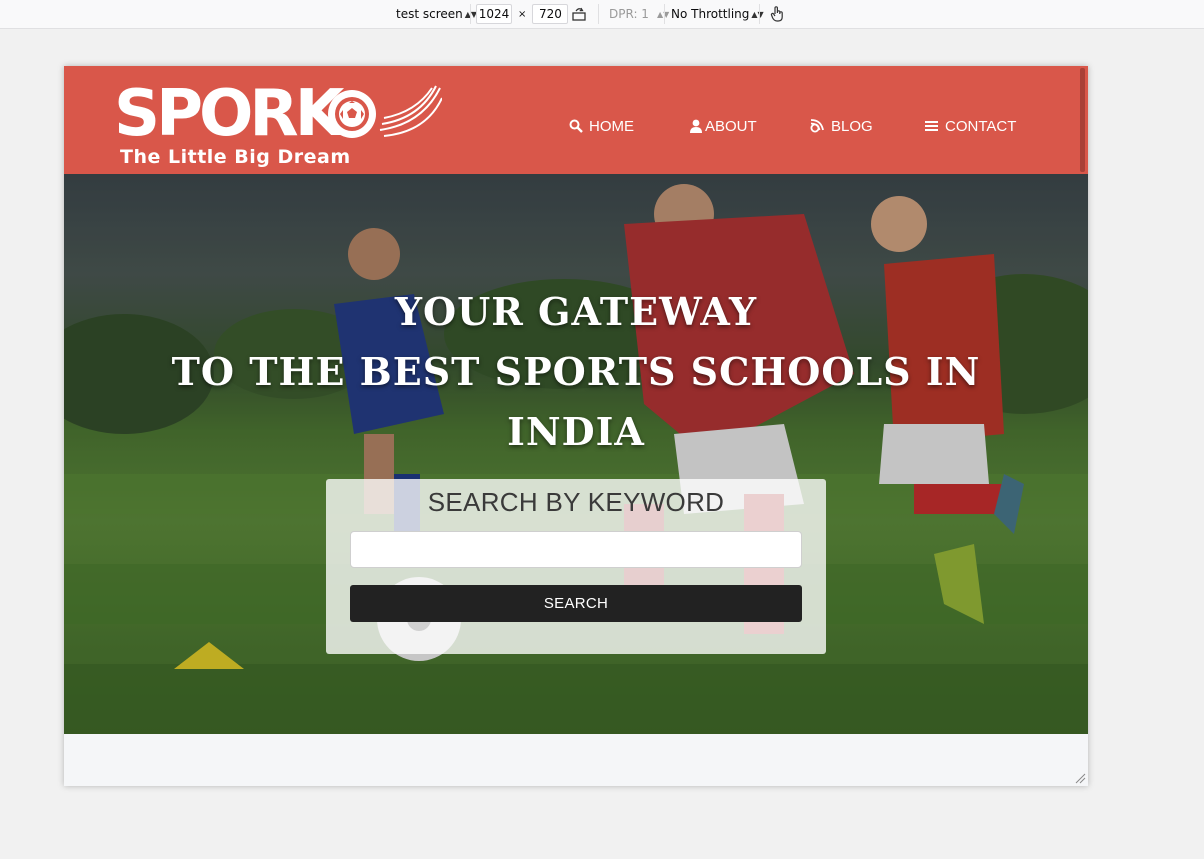 This screenshot has width=1204, height=859. Describe the element at coordinates (429, 14) in the screenshot. I see `device-name: test screen` at that location.